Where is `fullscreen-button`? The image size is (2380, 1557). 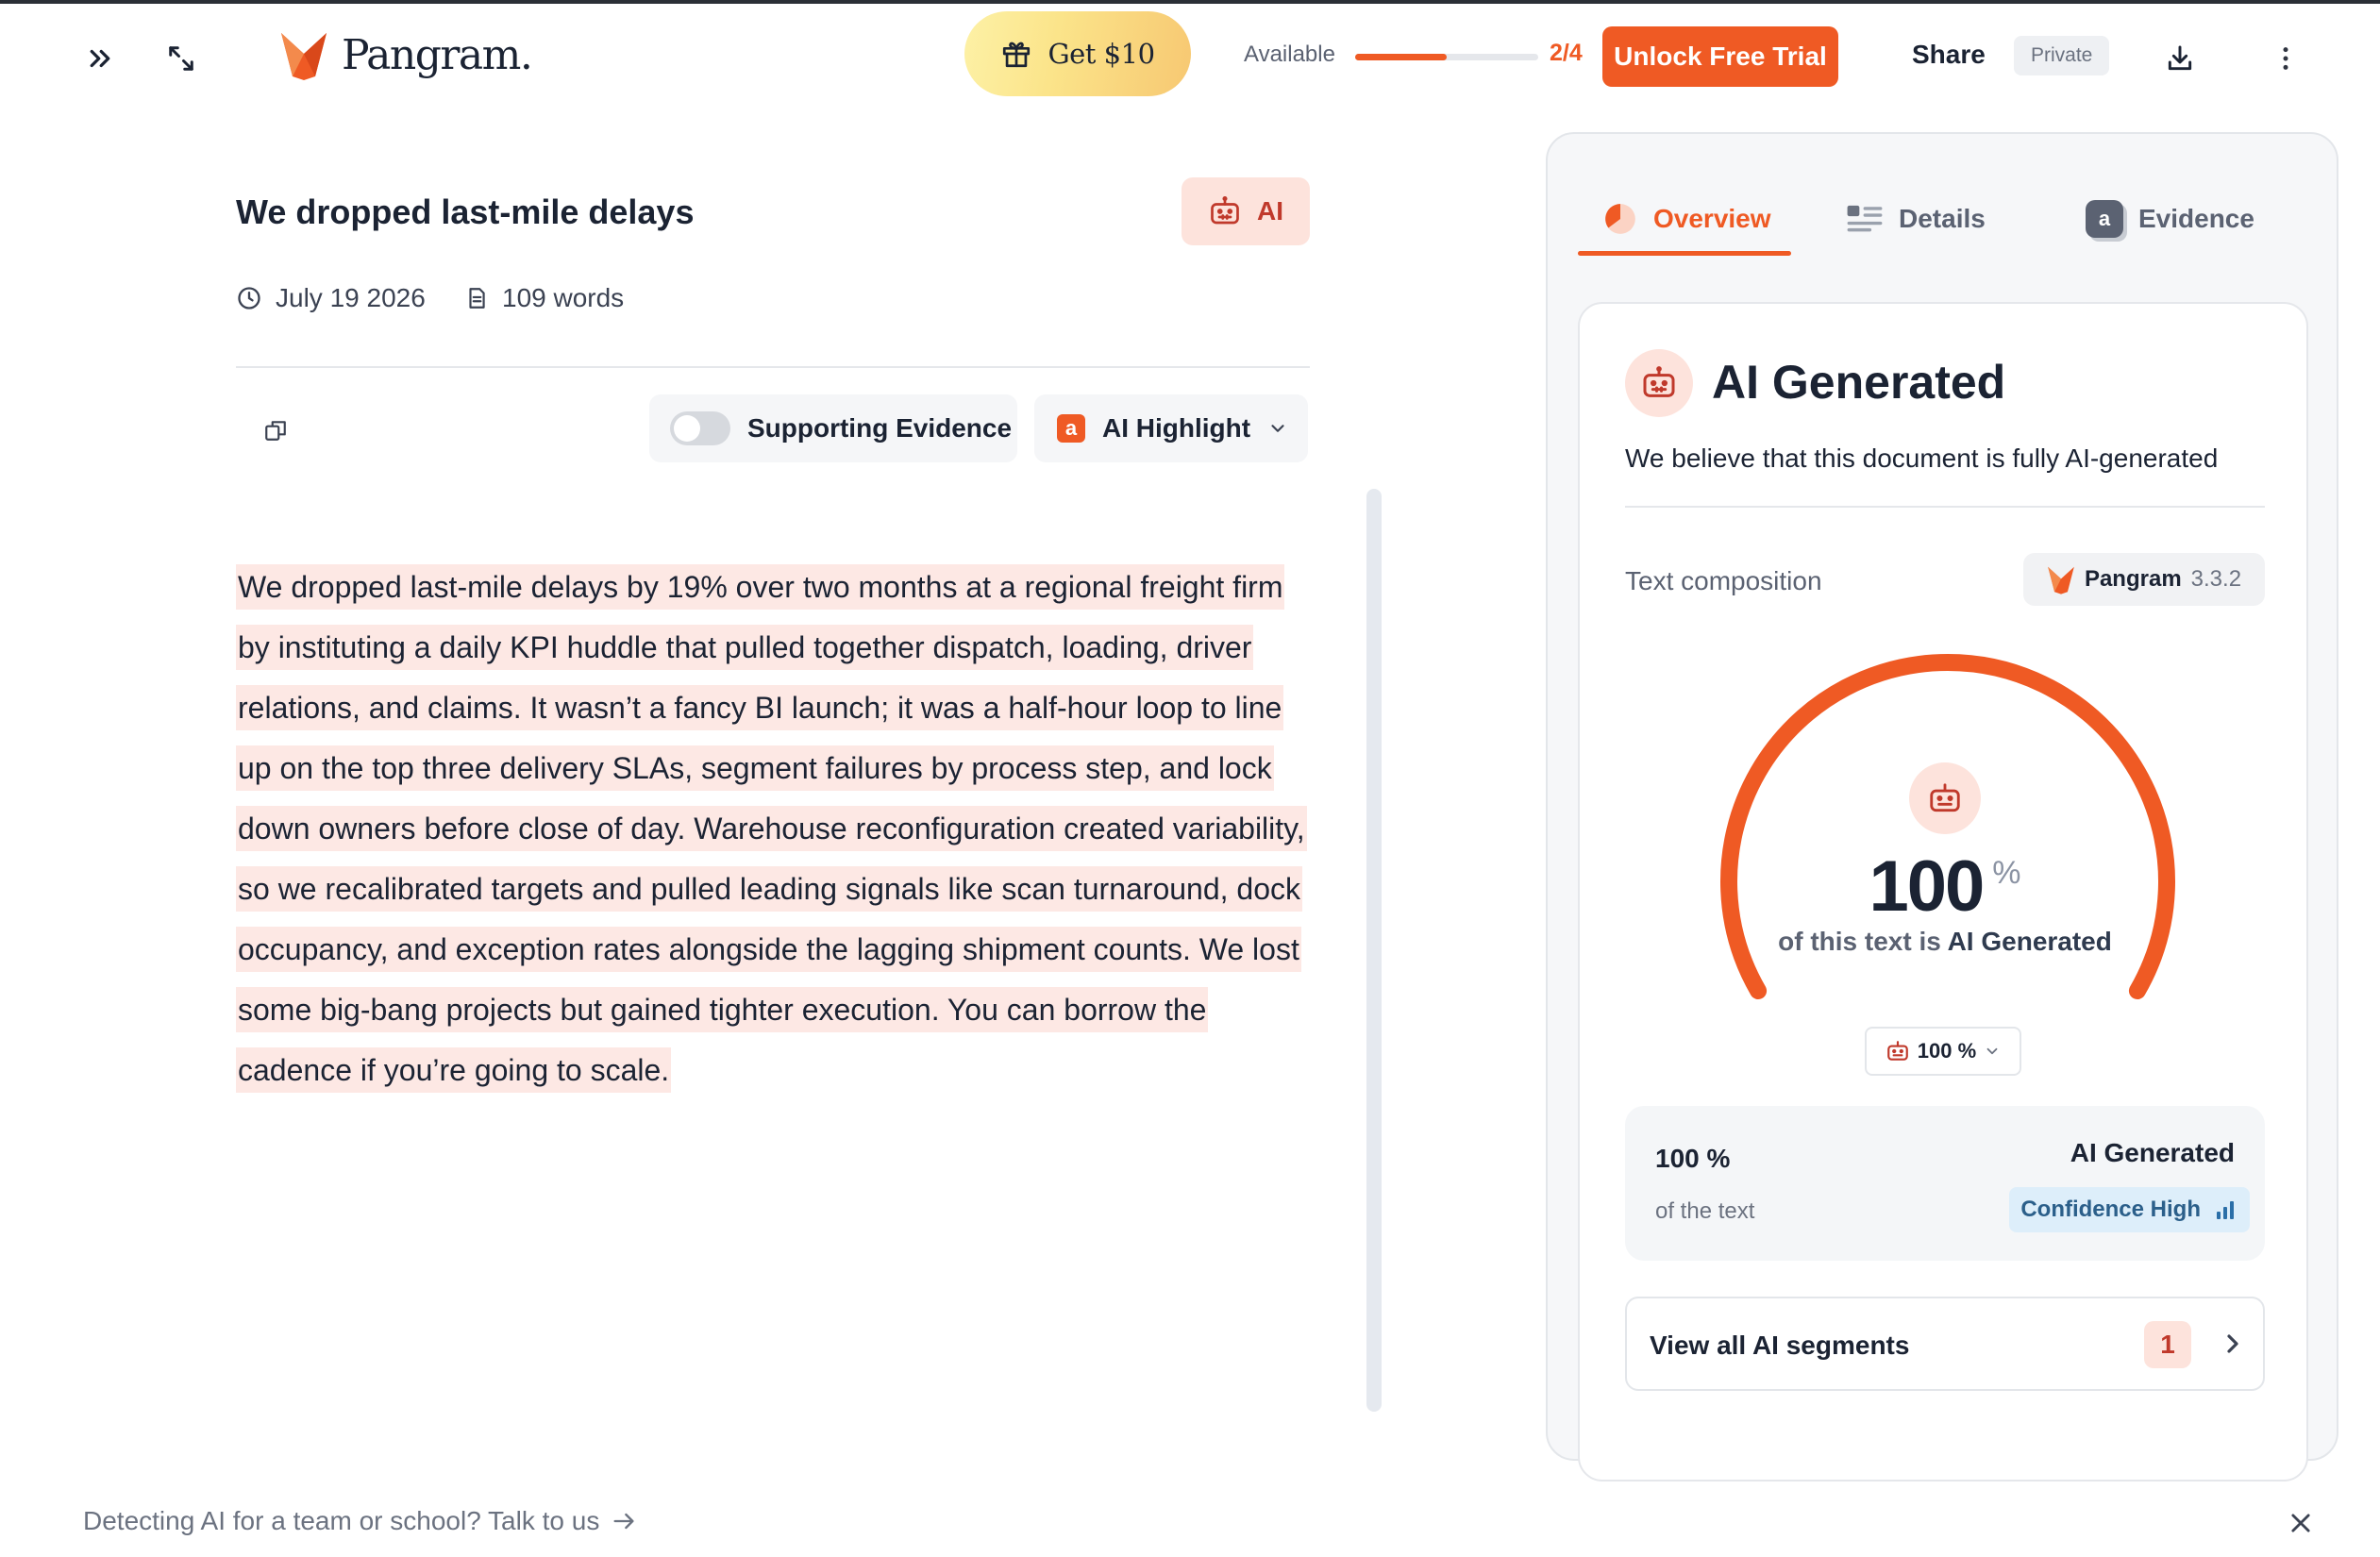
fullscreen-button is located at coordinates (181, 58).